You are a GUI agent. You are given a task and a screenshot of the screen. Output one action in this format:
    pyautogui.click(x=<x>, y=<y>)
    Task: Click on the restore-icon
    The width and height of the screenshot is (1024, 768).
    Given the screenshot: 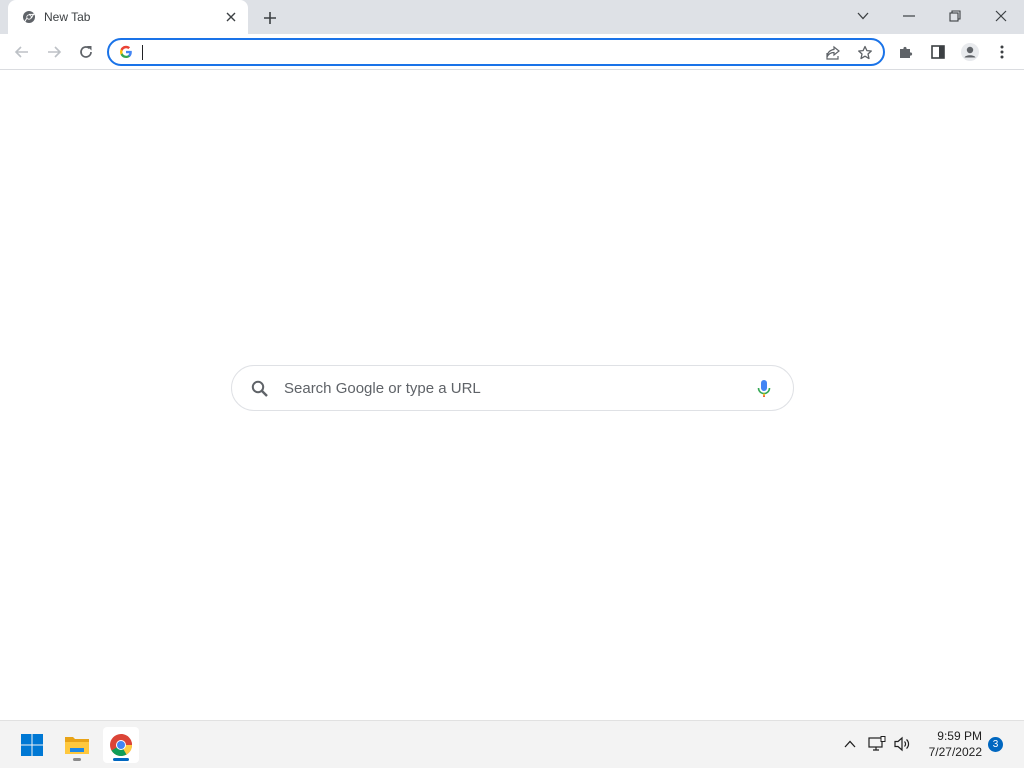 What is the action you would take?
    pyautogui.click(x=955, y=16)
    